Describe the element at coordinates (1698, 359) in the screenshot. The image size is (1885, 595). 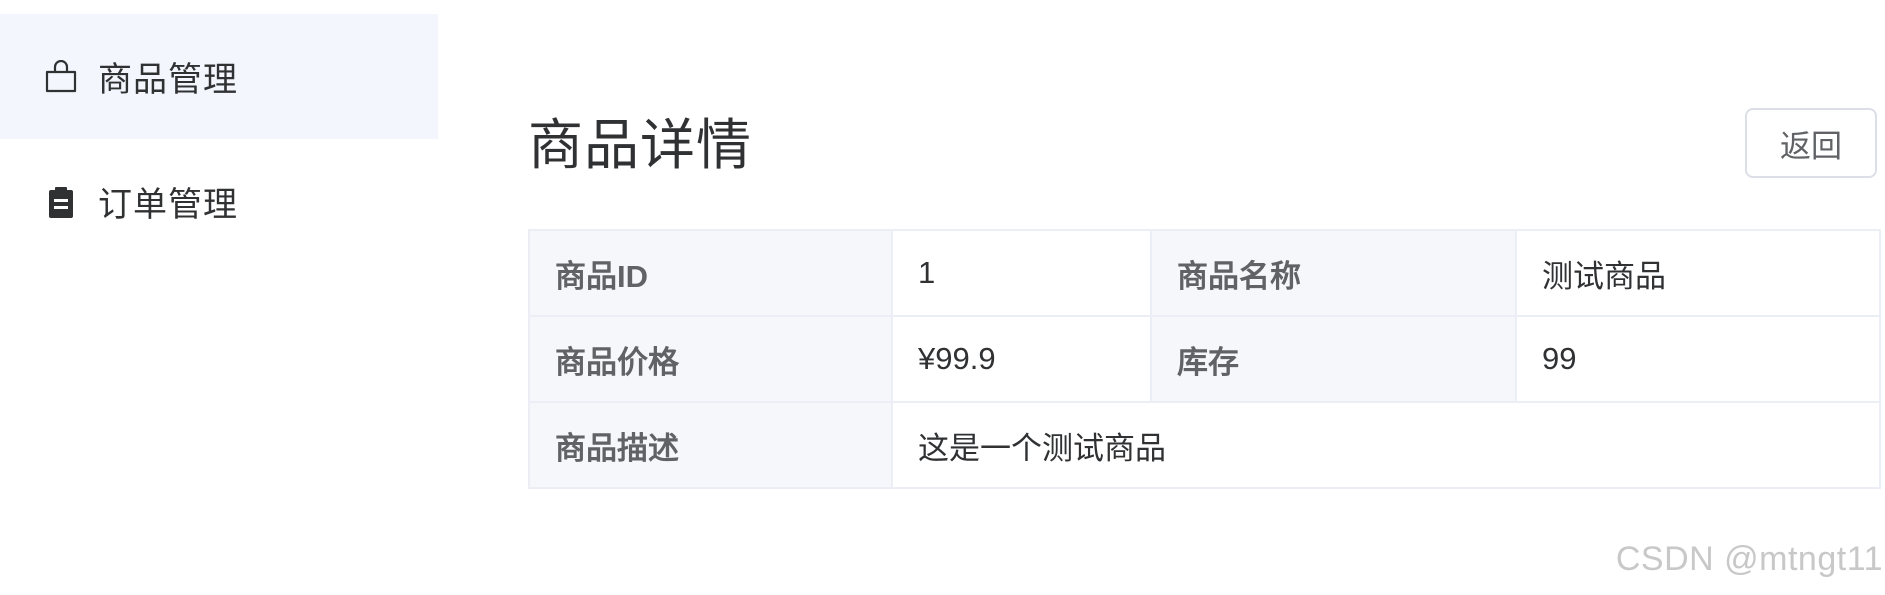
I see `product-stock-value: 99` at that location.